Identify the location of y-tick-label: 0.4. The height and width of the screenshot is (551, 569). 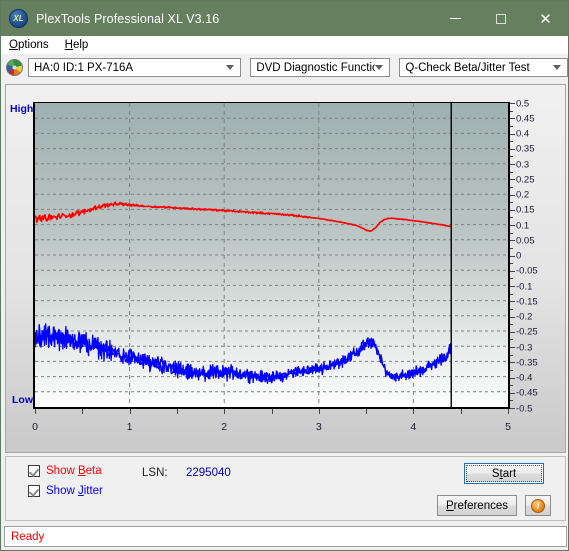
(523, 134).